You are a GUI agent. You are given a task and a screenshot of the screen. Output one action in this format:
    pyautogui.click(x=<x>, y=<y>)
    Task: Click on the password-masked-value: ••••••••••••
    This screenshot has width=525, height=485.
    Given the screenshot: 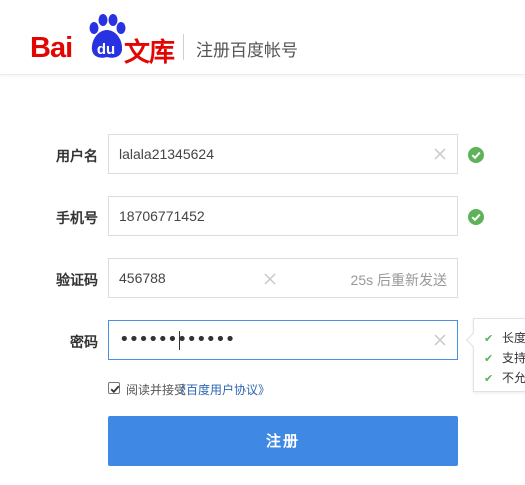 What is the action you would take?
    pyautogui.click(x=177, y=339)
    